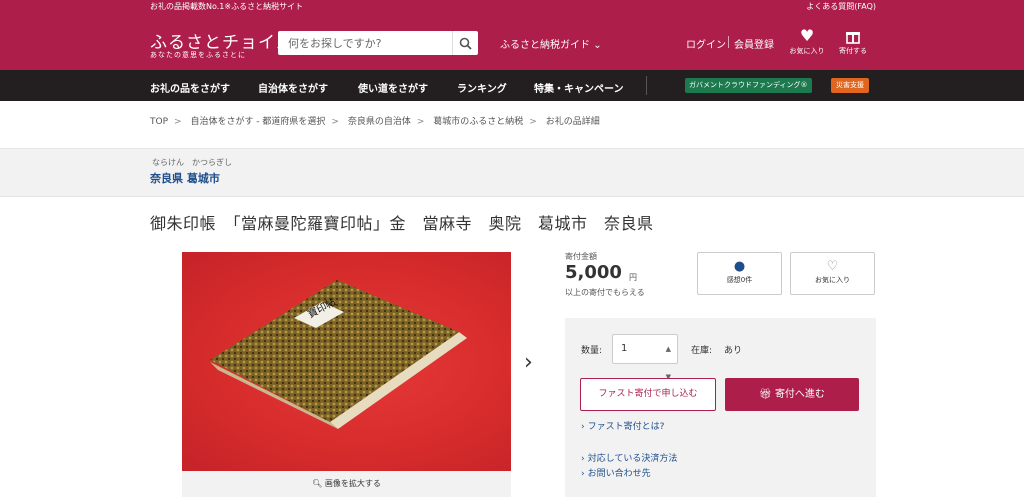 This screenshot has height=497, width=1024. I want to click on quantity-select: 1 ▲ ▼, so click(645, 357).